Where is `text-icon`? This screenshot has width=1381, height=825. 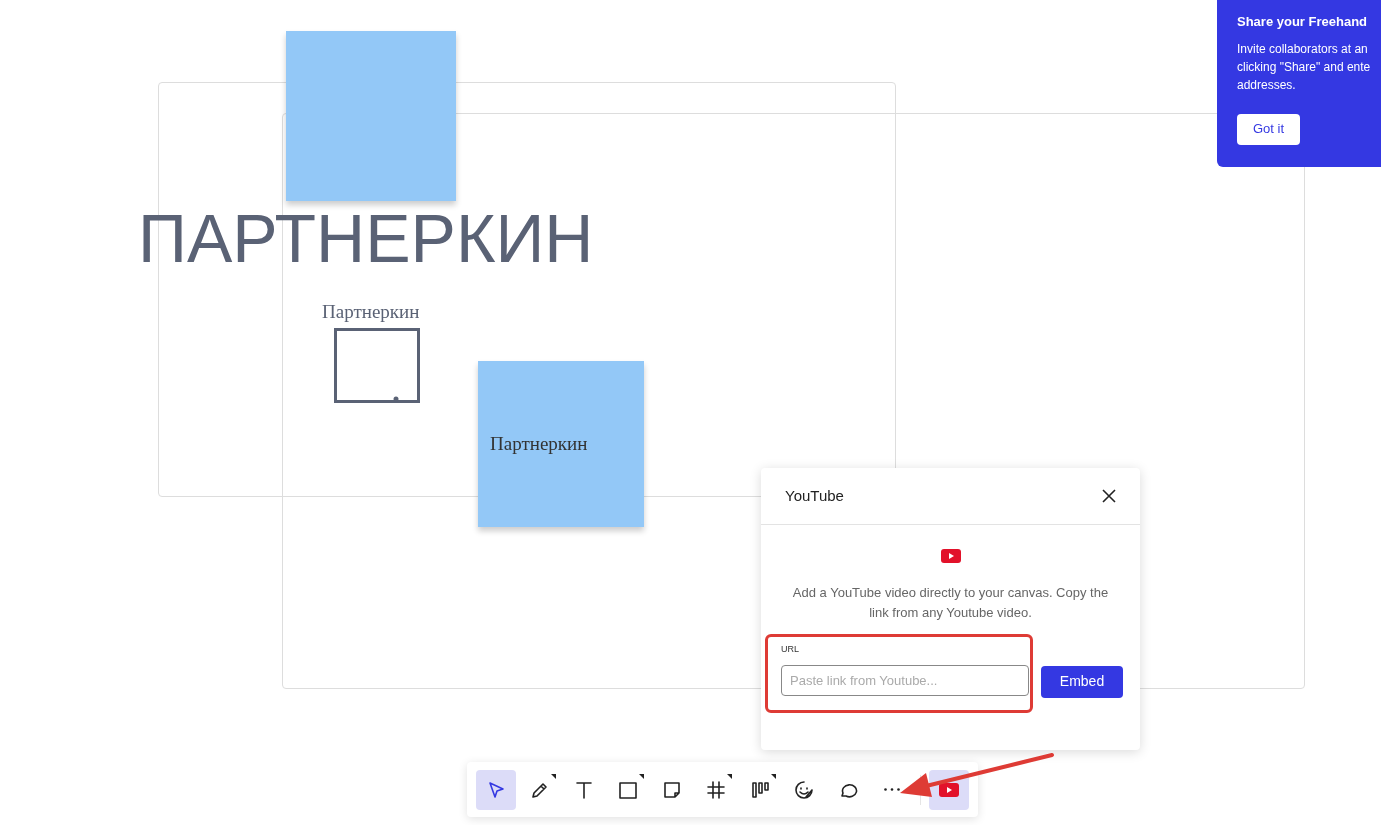 text-icon is located at coordinates (584, 789).